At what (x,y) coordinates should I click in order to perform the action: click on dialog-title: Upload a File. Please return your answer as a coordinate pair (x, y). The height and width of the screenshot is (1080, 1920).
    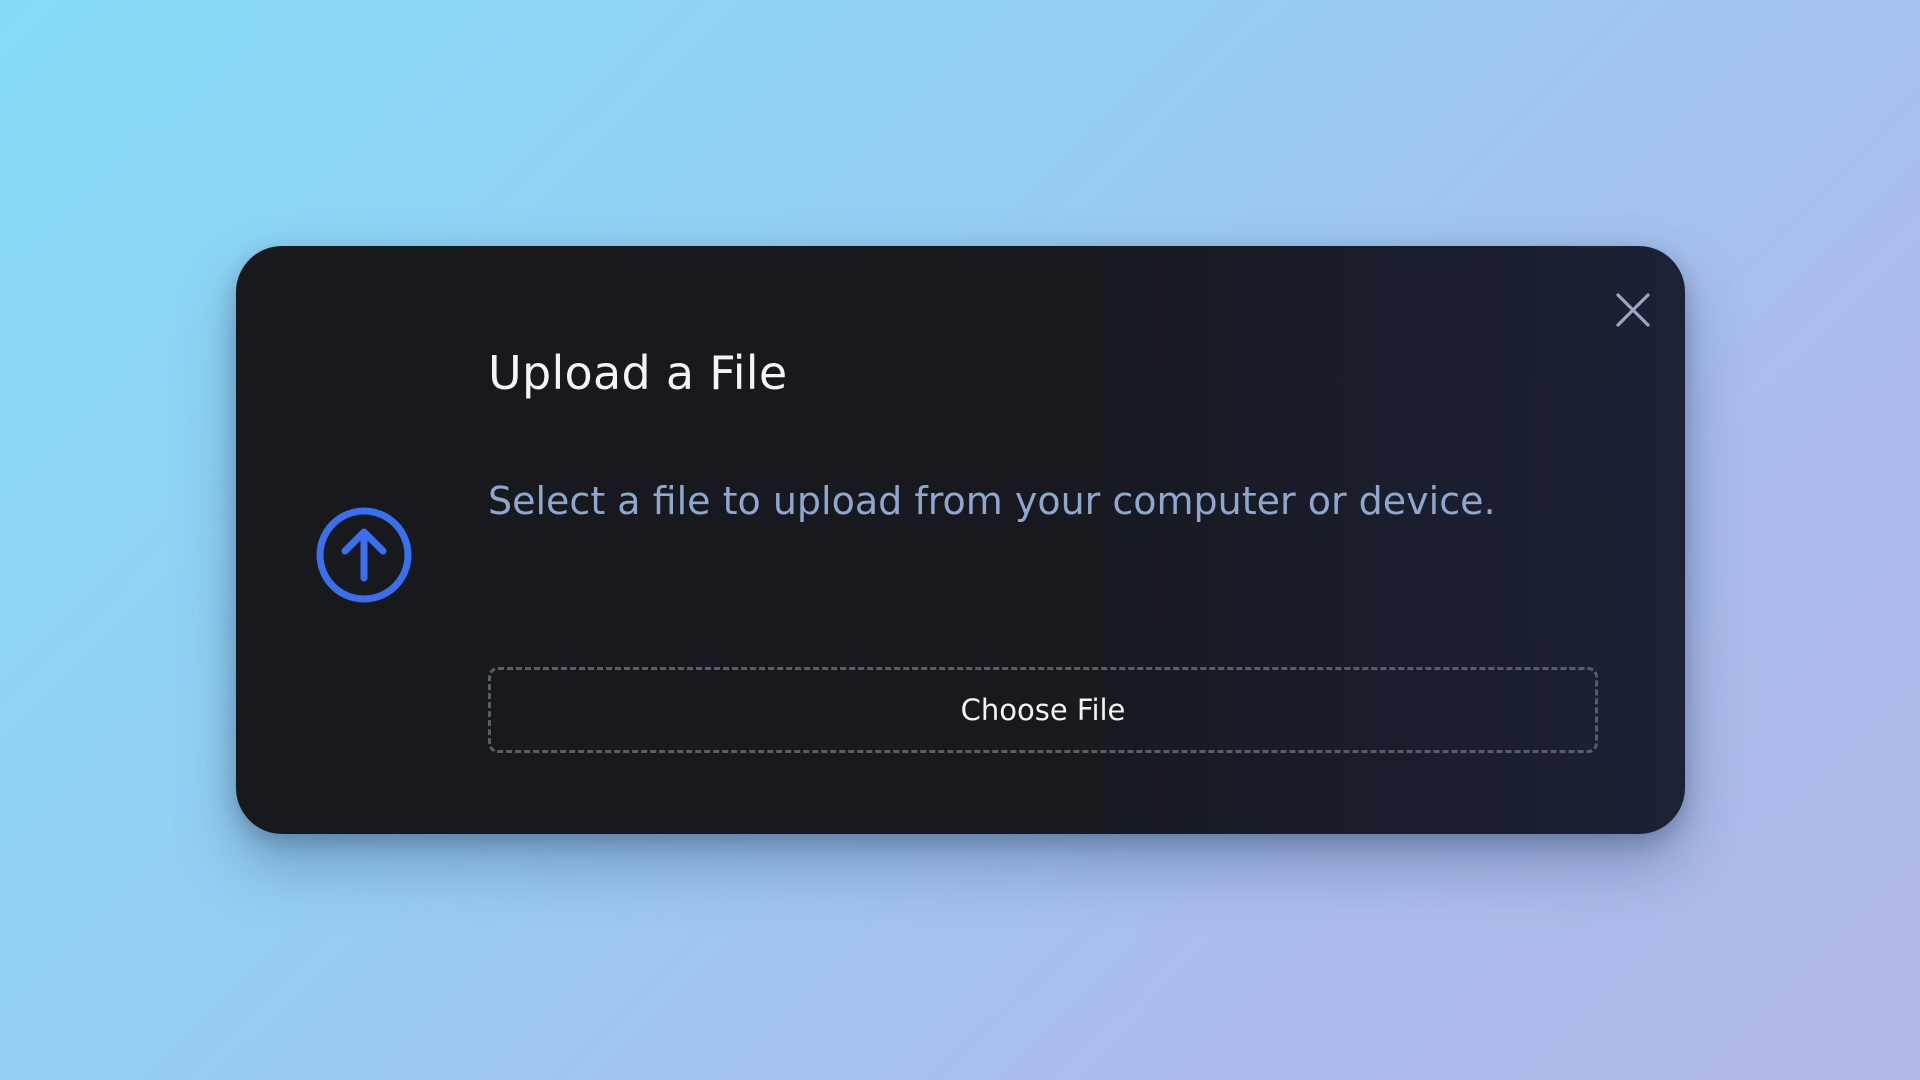
    Looking at the image, I should click on (638, 373).